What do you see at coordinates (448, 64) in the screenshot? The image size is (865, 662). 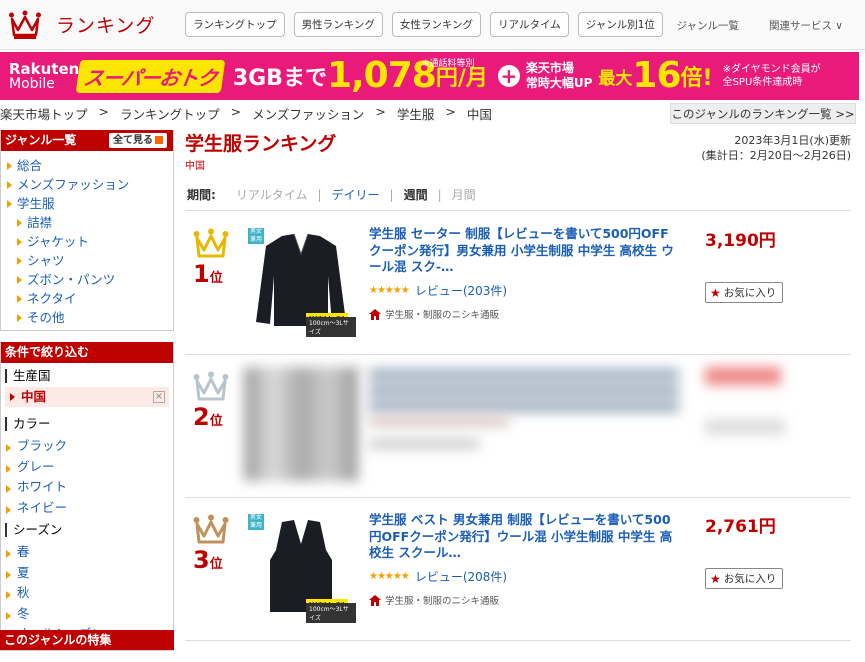 I see `banner-note: ※通話料等別` at bounding box center [448, 64].